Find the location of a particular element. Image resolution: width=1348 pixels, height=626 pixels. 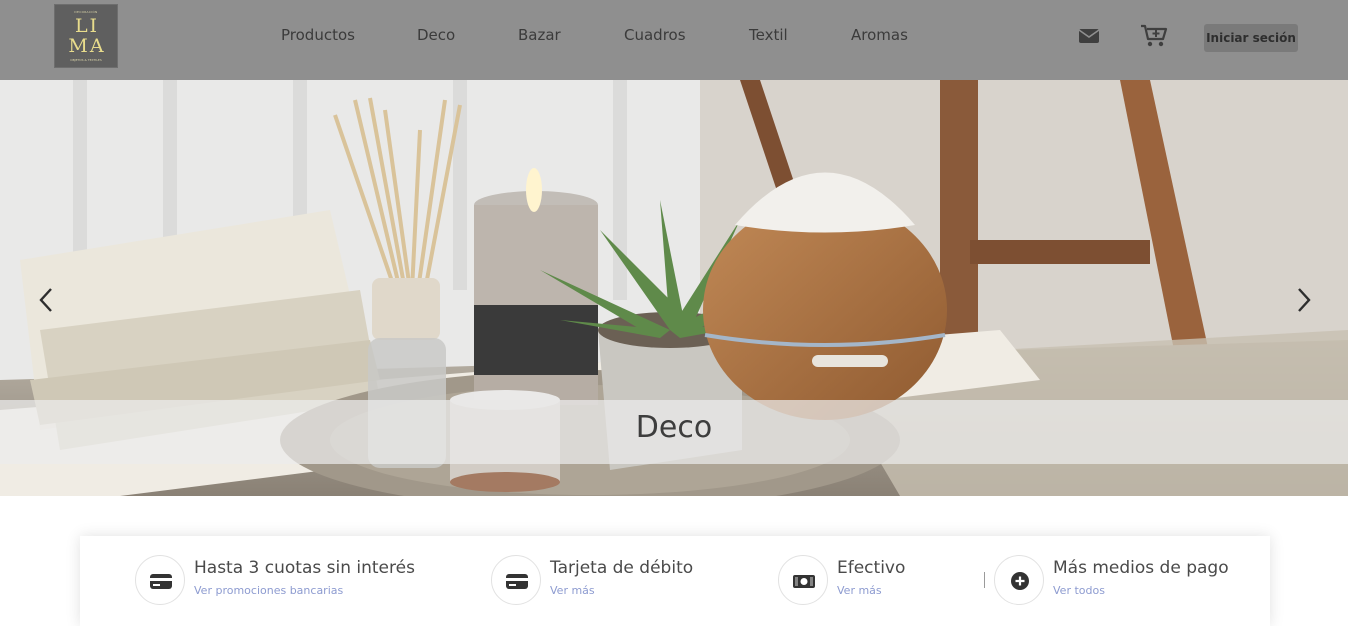

debit-card-icon is located at coordinates (516, 580).